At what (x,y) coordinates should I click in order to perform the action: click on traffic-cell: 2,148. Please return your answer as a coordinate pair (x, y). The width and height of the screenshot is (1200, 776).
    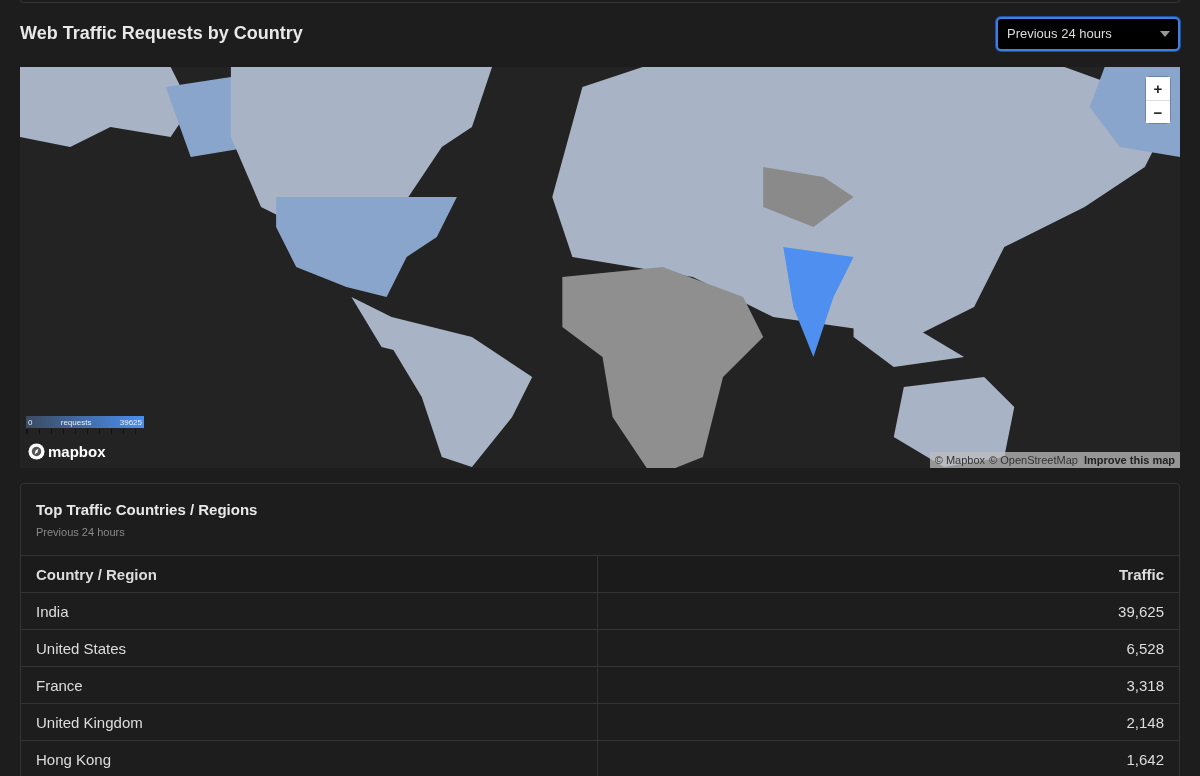
    Looking at the image, I should click on (888, 722).